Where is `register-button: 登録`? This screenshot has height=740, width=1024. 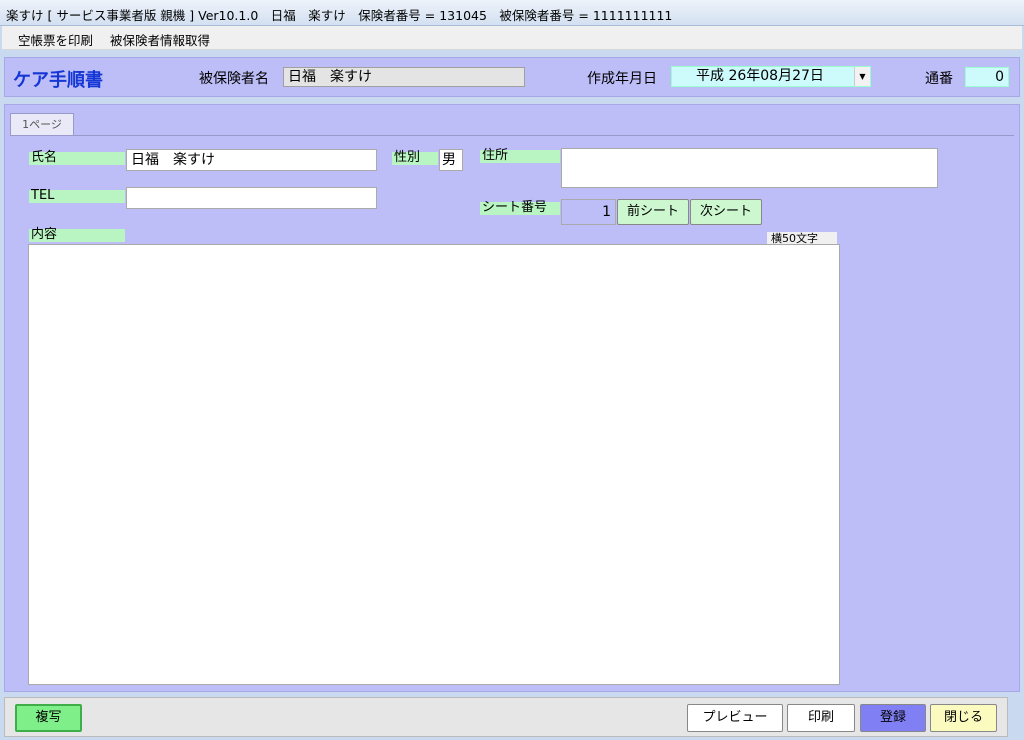
register-button: 登録 is located at coordinates (893, 718).